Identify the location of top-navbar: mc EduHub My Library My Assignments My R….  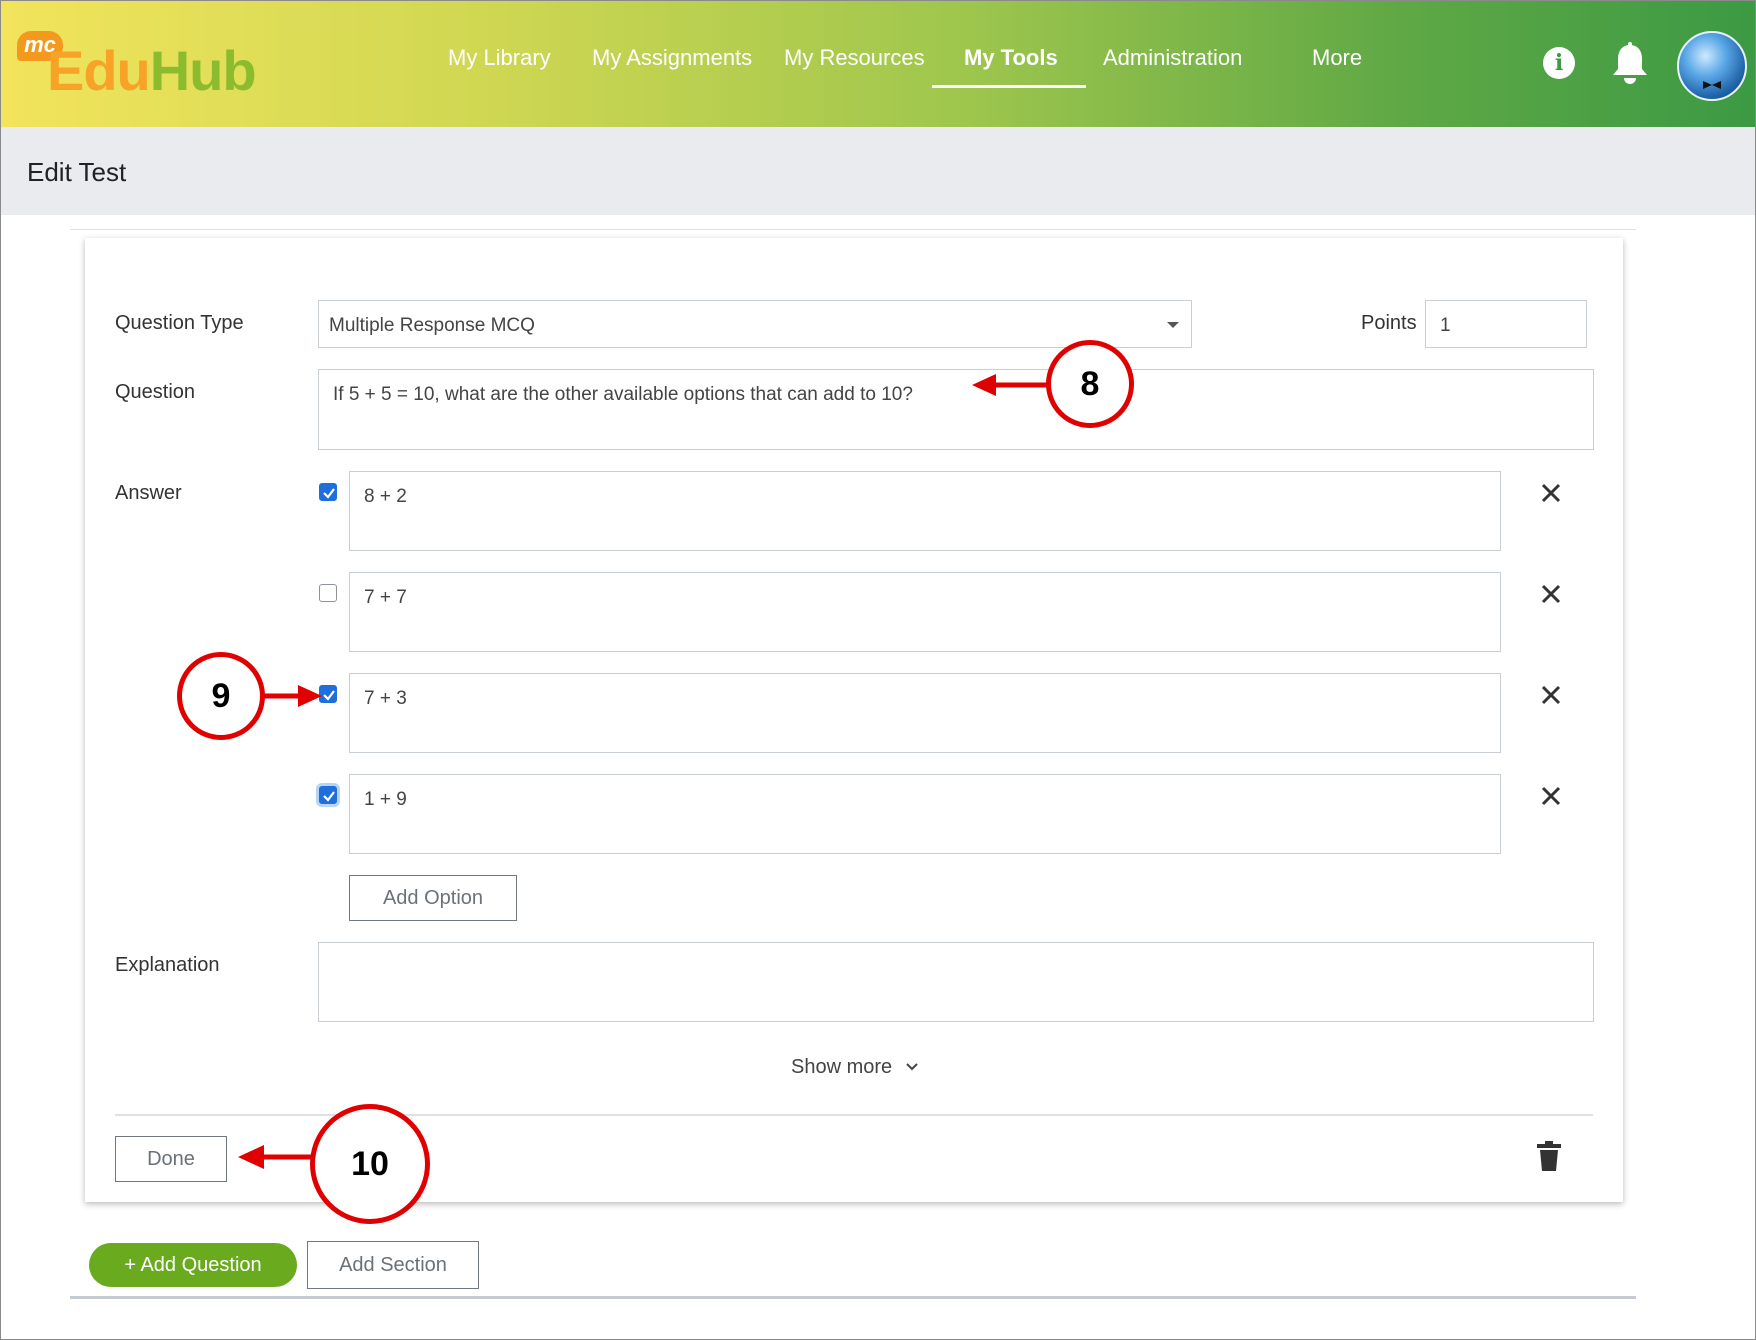
(878, 64).